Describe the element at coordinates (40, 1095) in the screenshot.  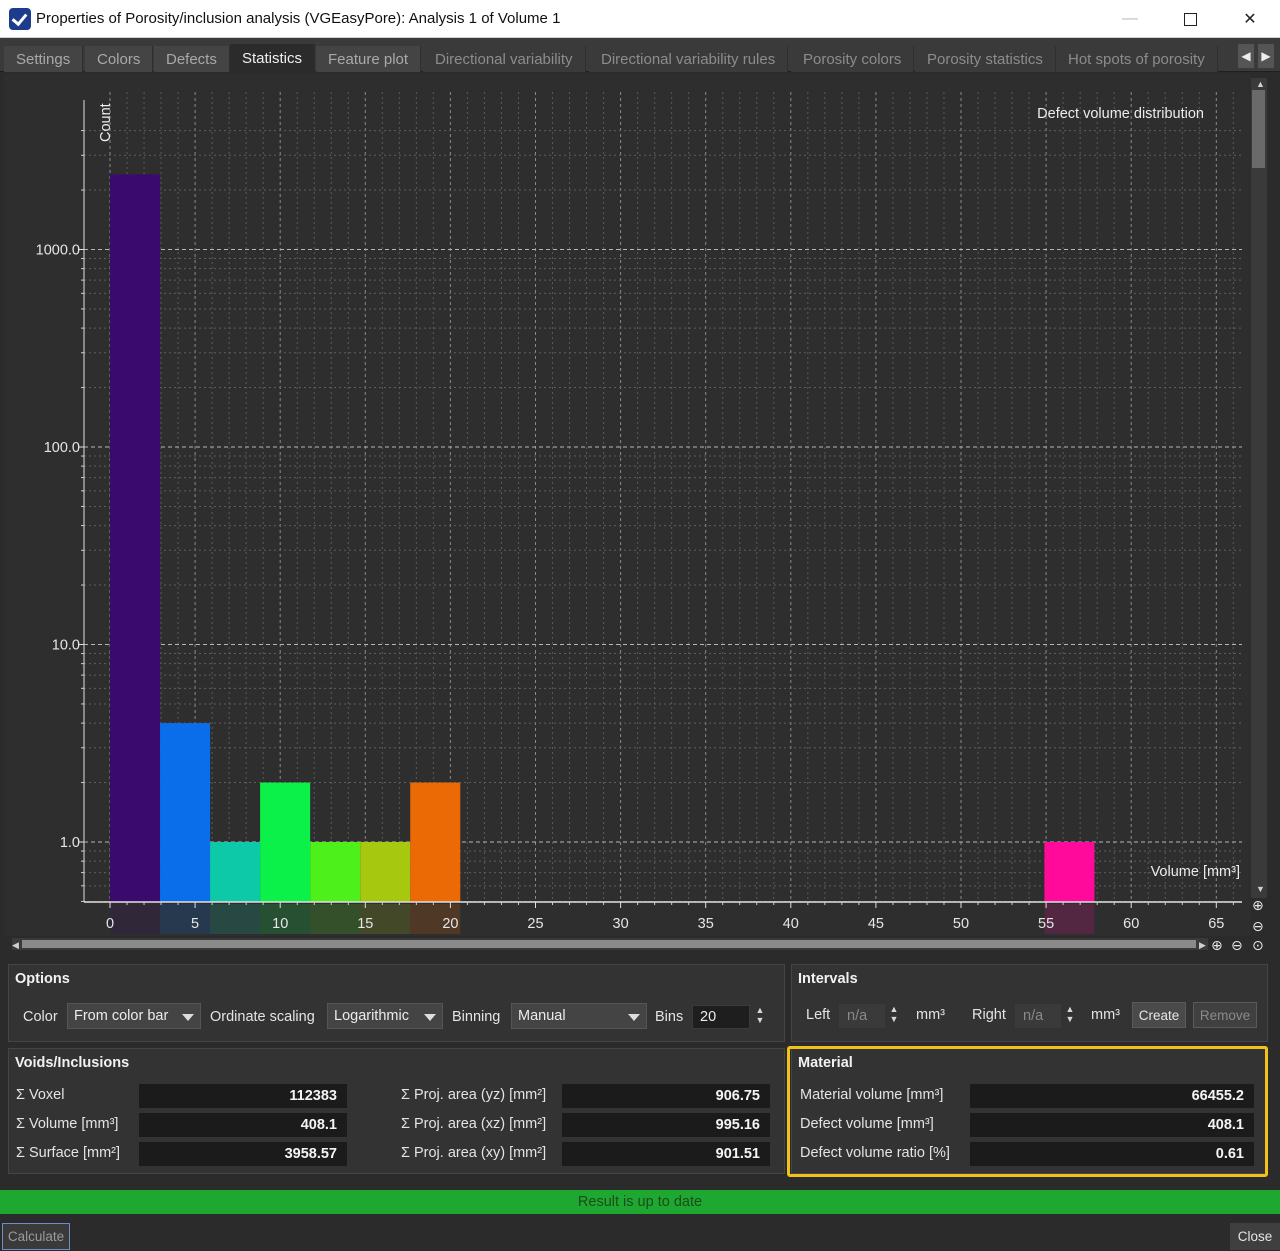
I see `sum-voxel-label: Σ Voxel` at that location.